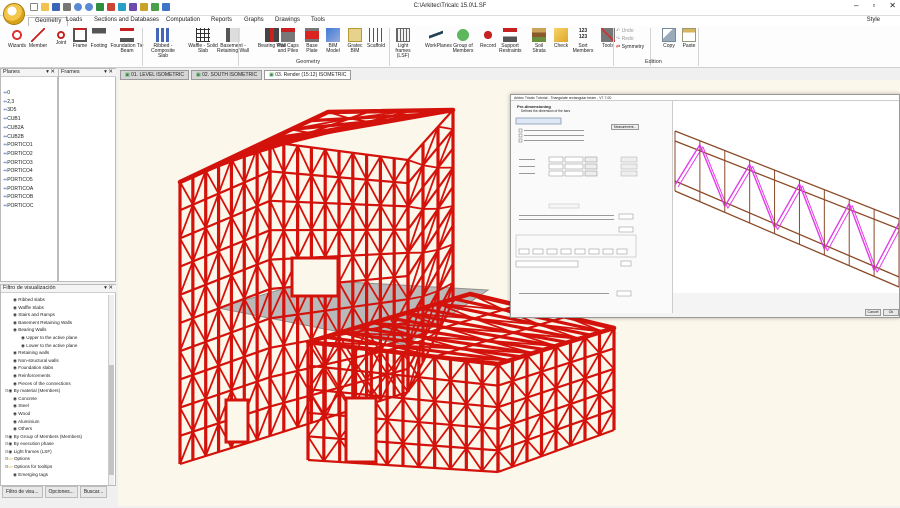 This screenshot has height=508, width=900. What do you see at coordinates (55, 323) in the screenshot?
I see `filter-tree-item: ◉ Basement Retaining Walls` at bounding box center [55, 323].